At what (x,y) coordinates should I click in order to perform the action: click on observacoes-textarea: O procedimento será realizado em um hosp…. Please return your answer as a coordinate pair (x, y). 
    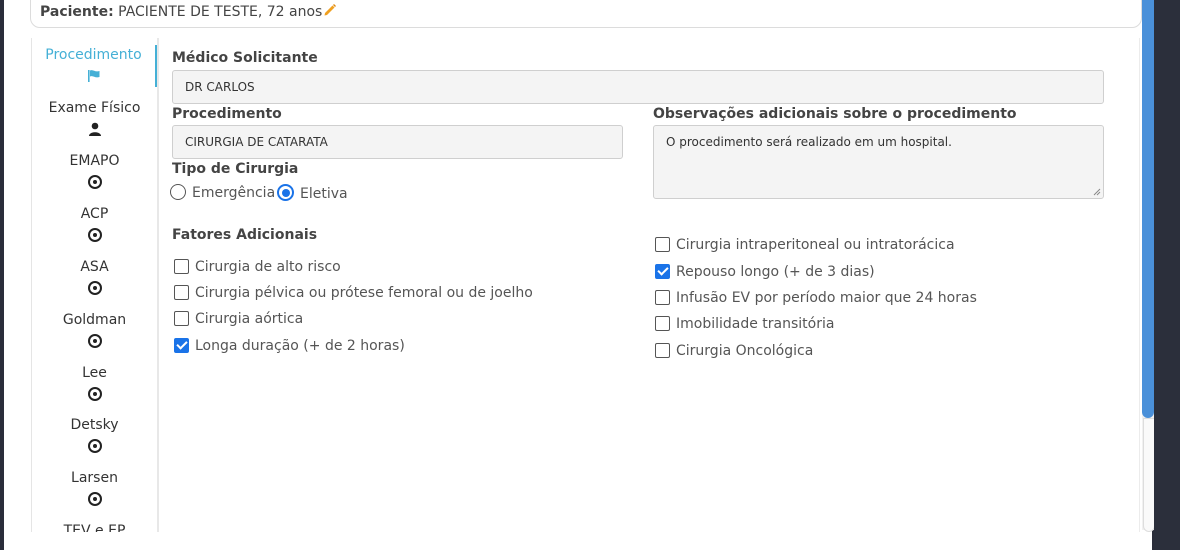
    Looking at the image, I should click on (878, 162).